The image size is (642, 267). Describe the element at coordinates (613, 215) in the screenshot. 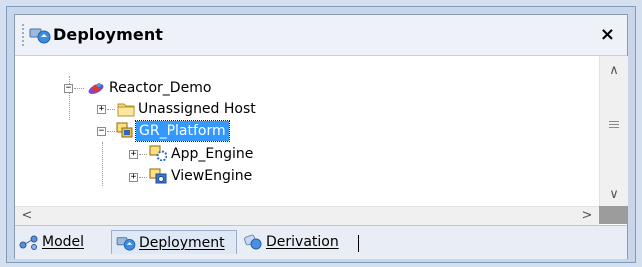

I see `scrollbar-corner` at that location.